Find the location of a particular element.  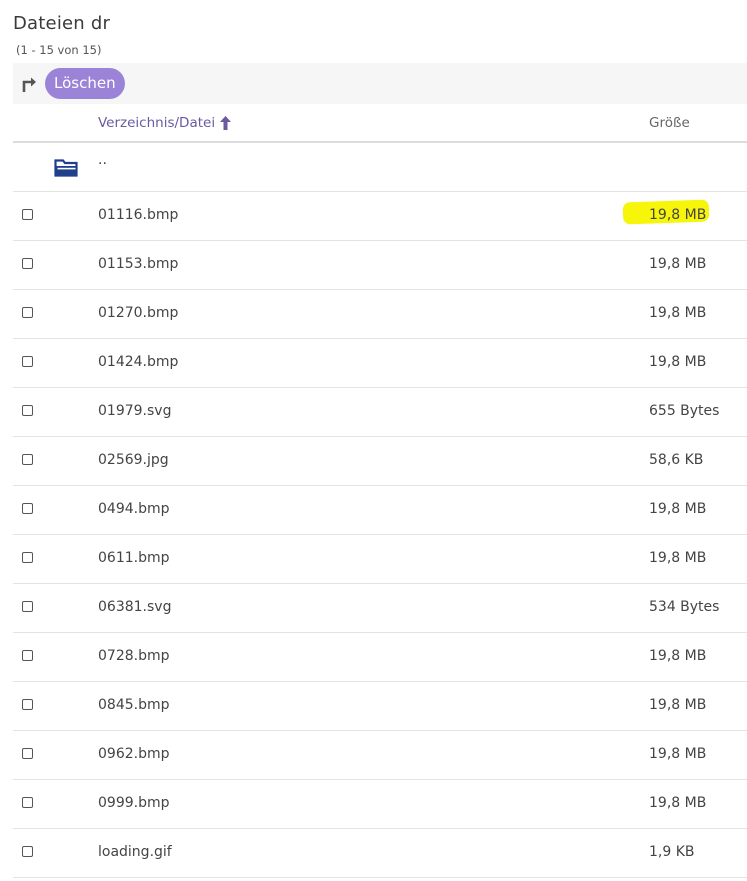

file-name: 0962.bmp is located at coordinates (134, 754).